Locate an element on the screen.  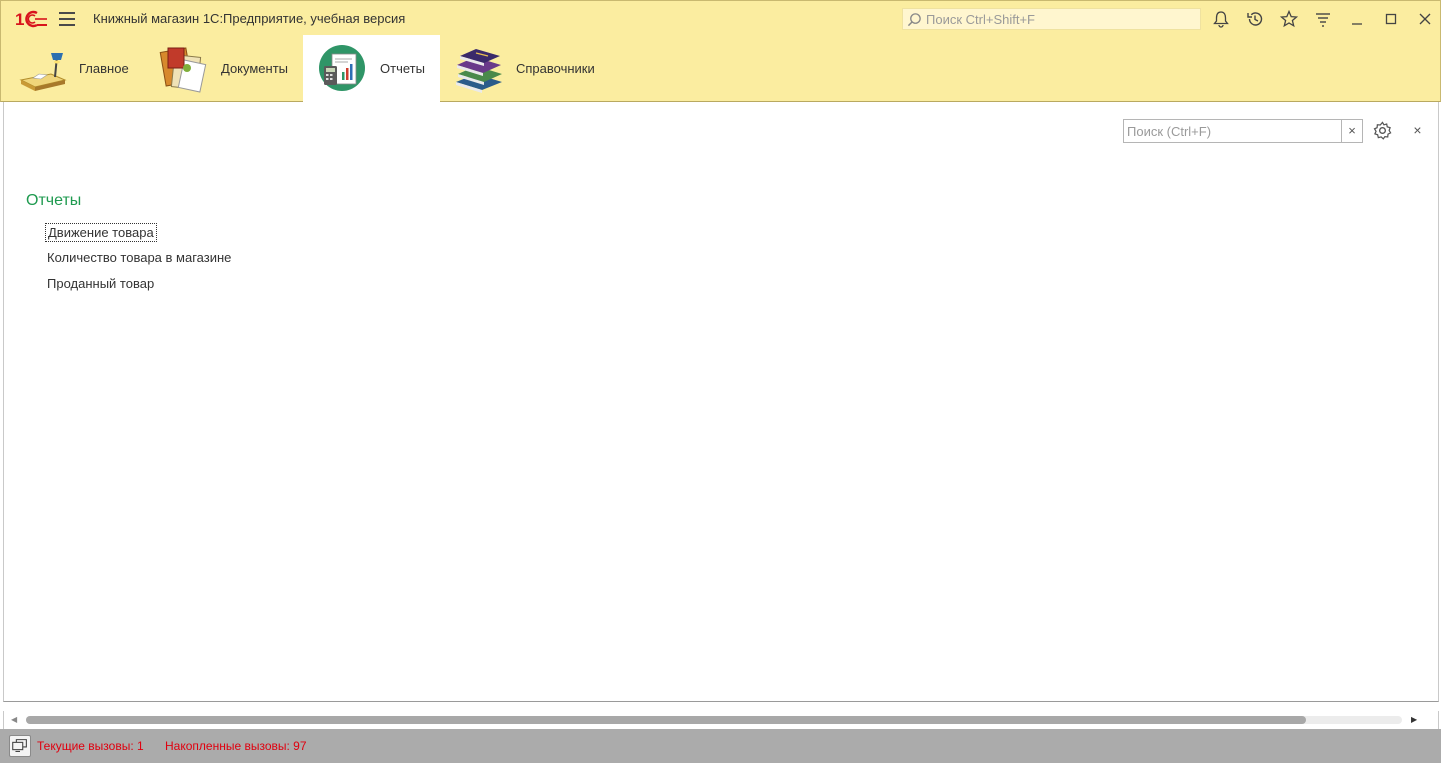
section-documents: Документы is located at coordinates (229, 68).